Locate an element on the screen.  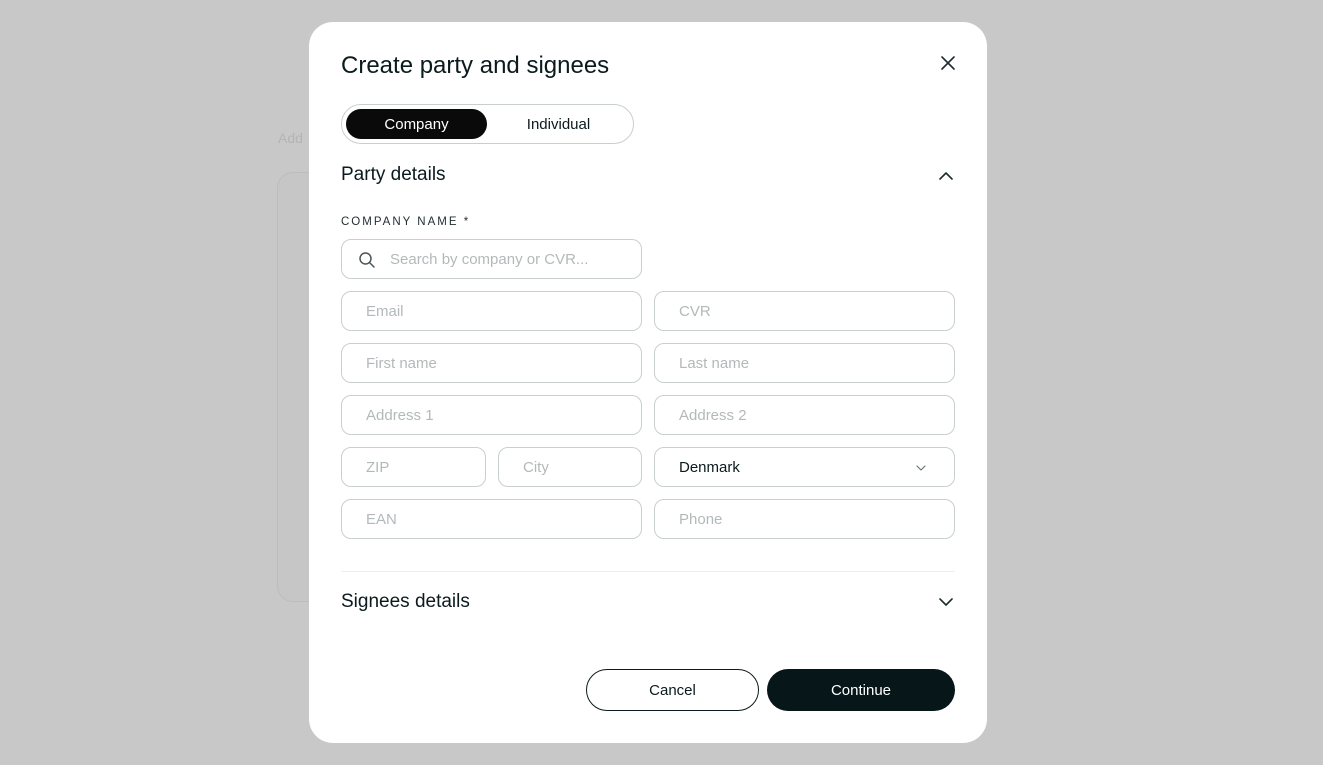
country-value: Denmark is located at coordinates (709, 467).